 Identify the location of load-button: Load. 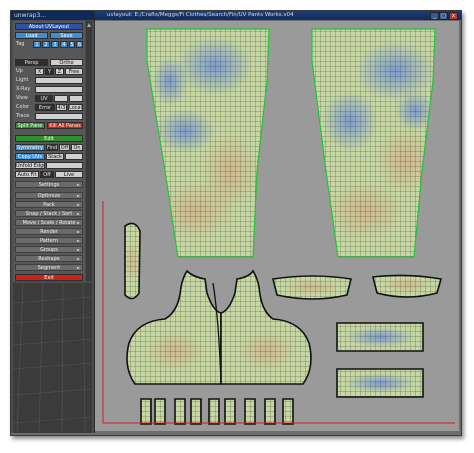
(31, 35).